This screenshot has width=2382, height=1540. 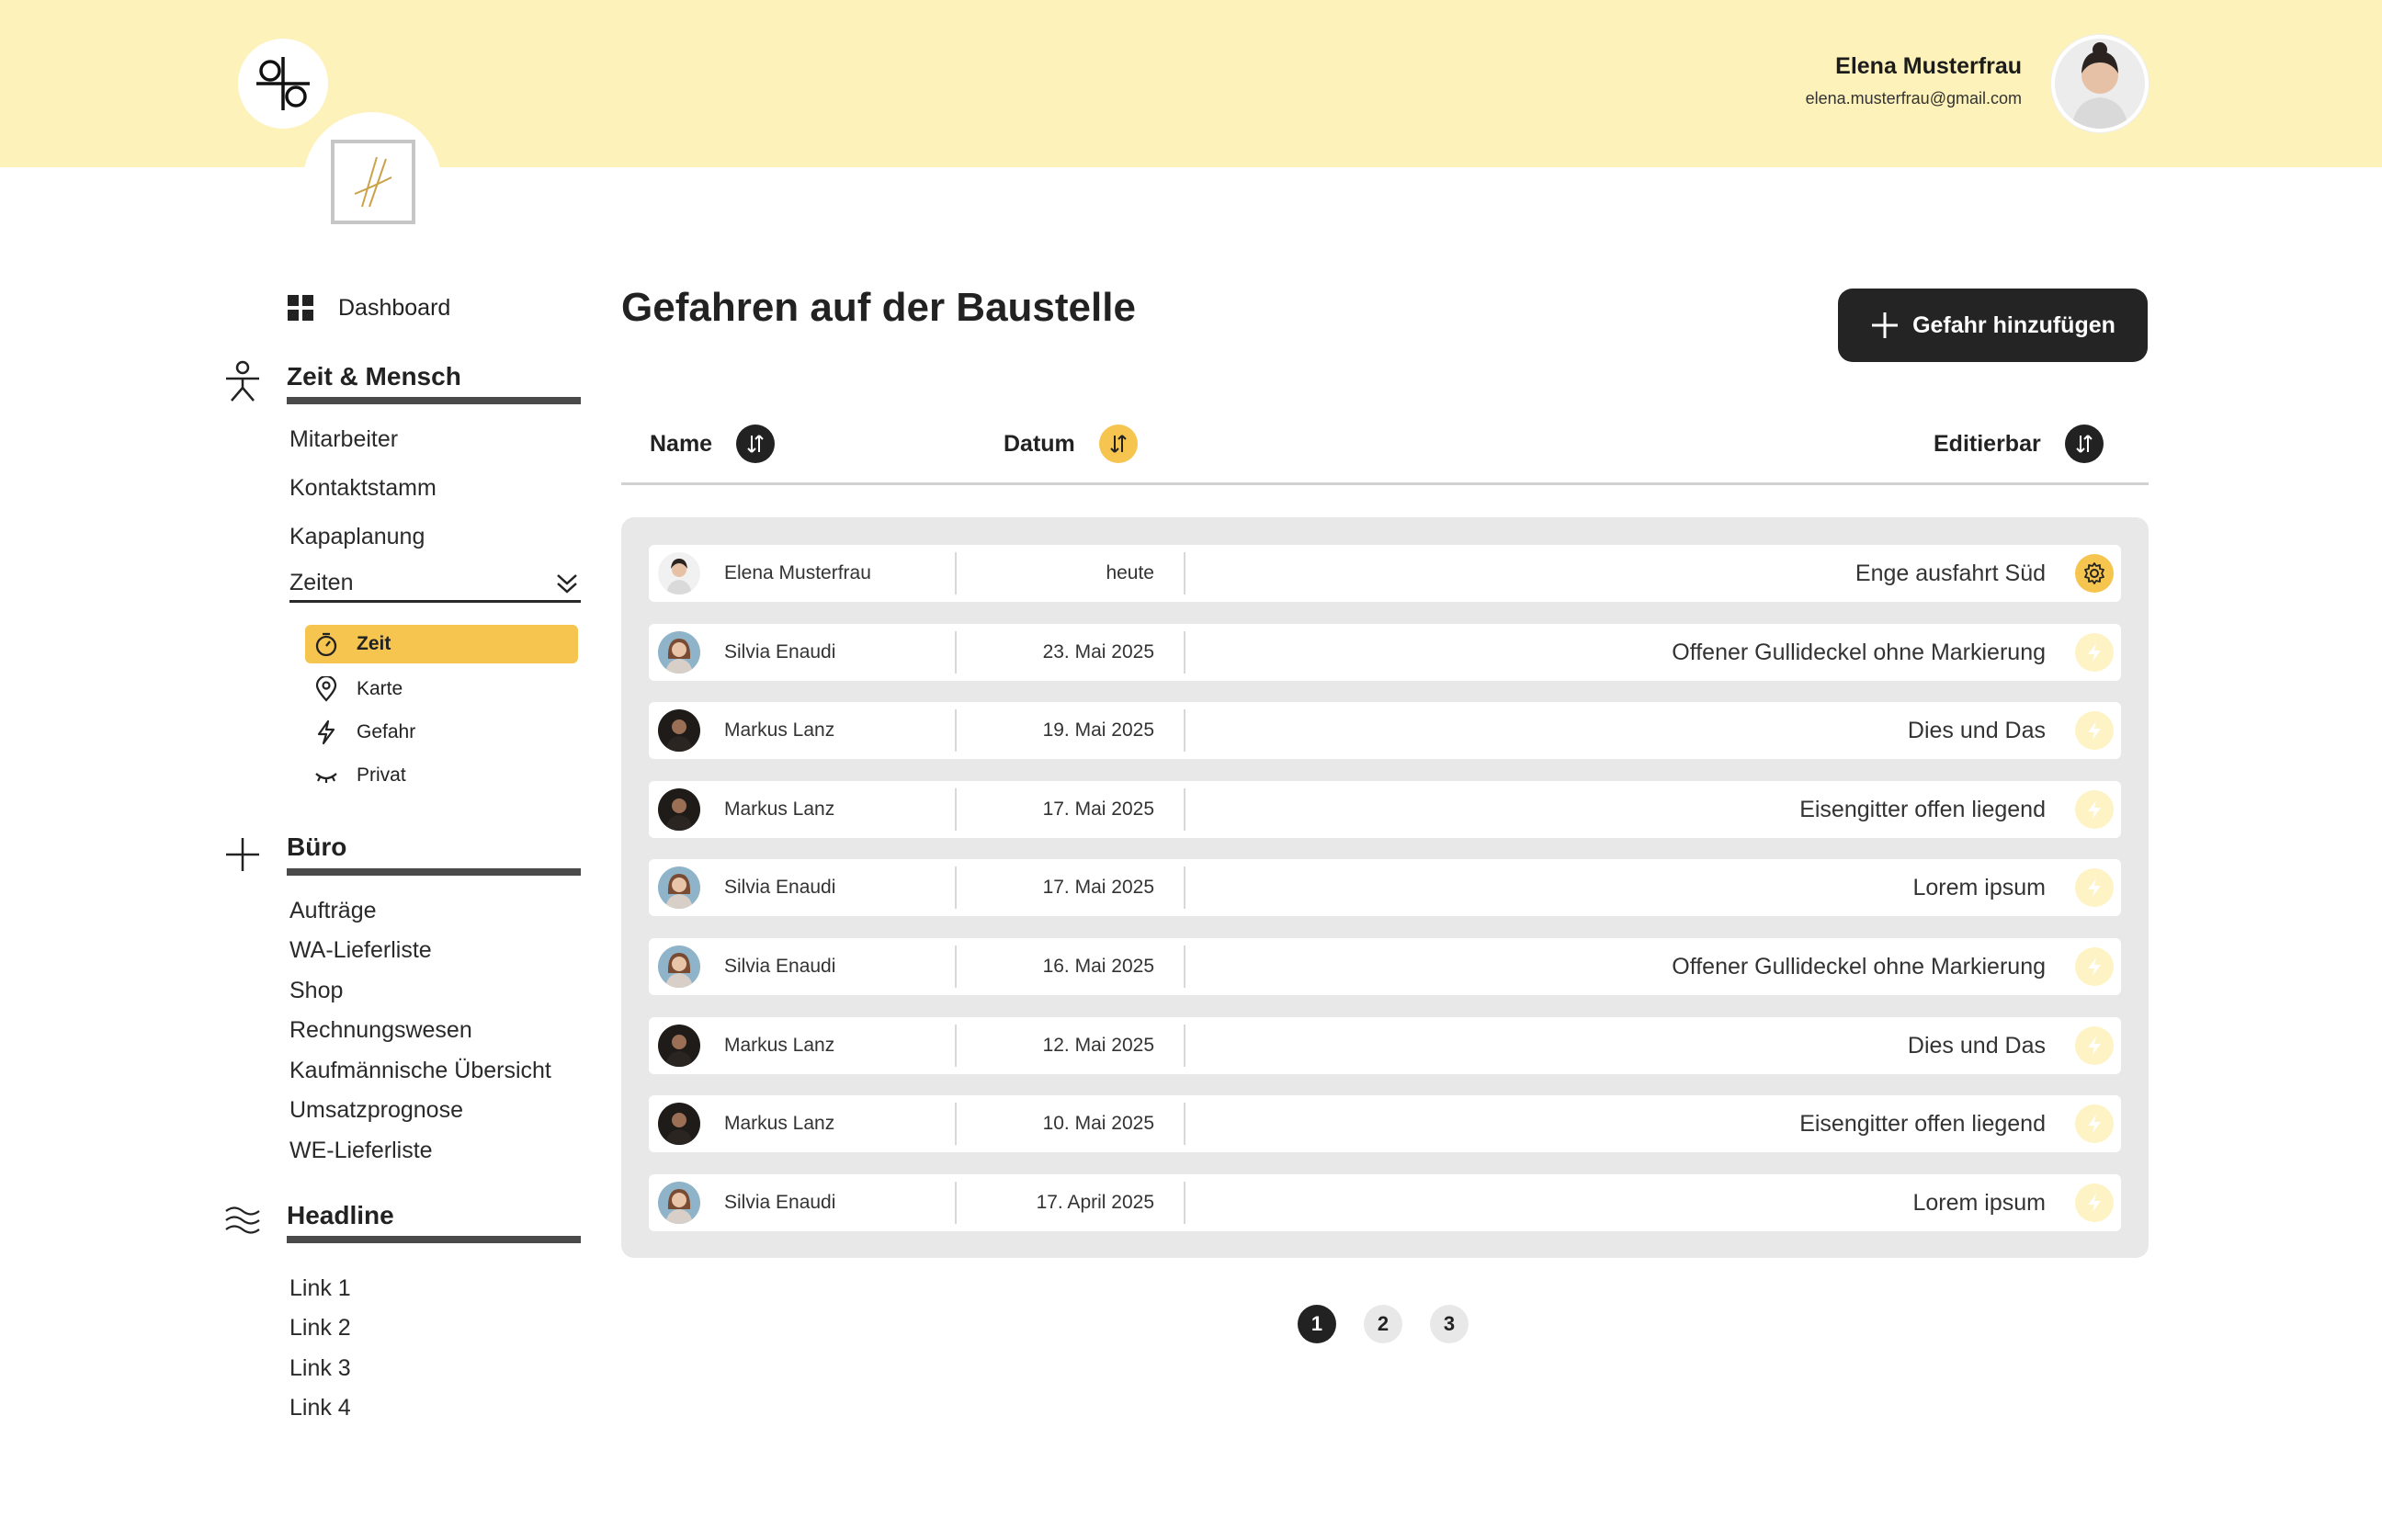 I want to click on user-avatar, so click(x=2100, y=83).